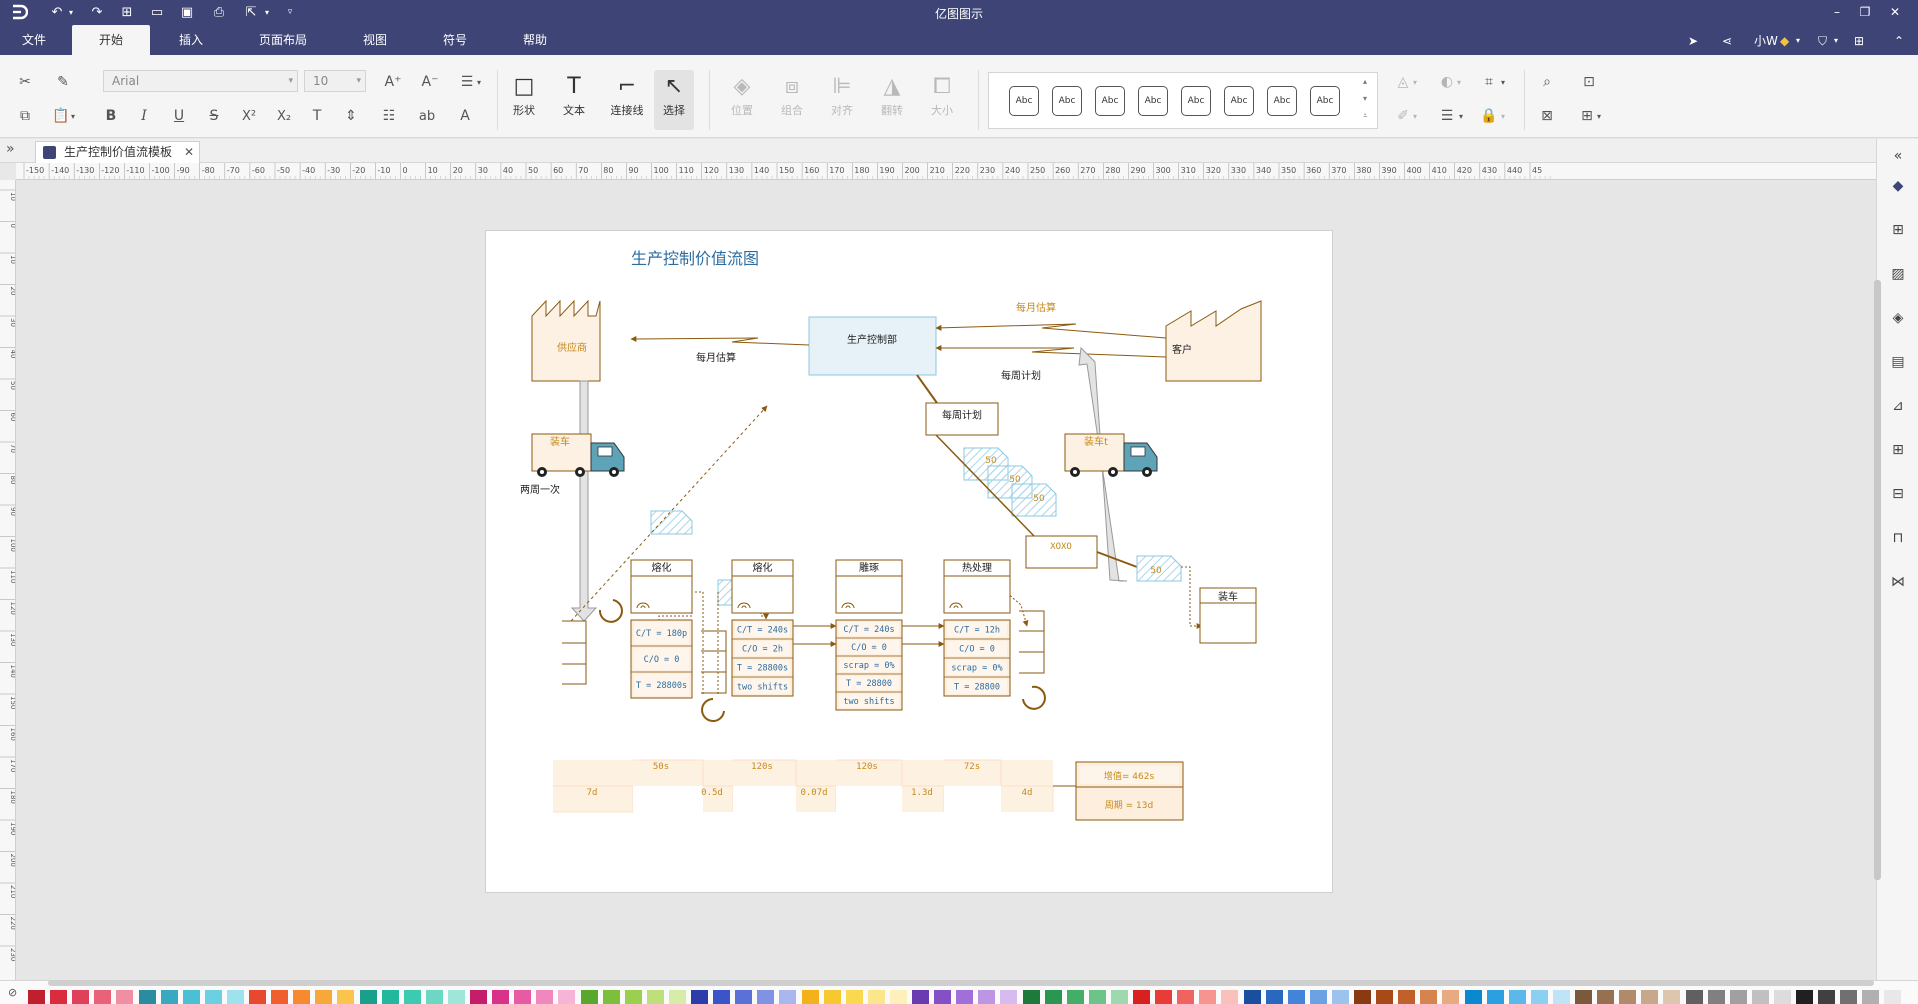  What do you see at coordinates (1153, 101) in the screenshot?
I see `style-preset-4: Abc` at bounding box center [1153, 101].